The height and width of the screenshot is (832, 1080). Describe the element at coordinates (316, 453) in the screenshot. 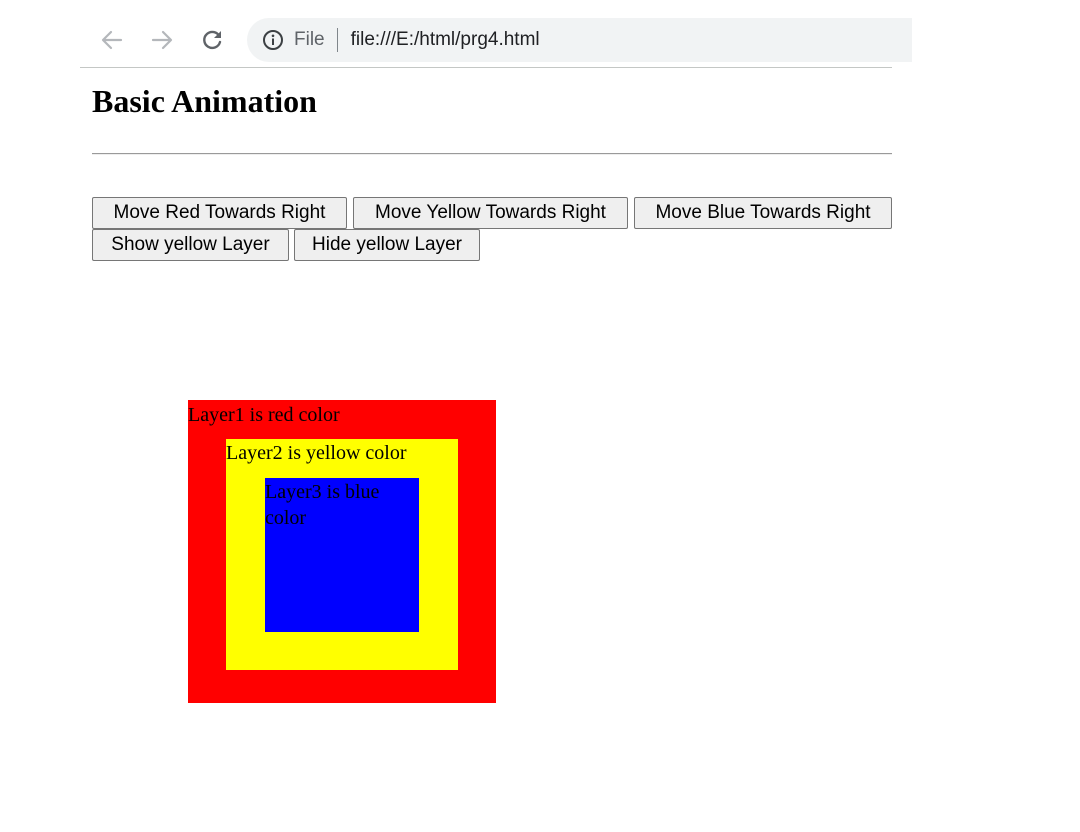

I see `yellow-layer-label: Layer2 is yellow color` at that location.